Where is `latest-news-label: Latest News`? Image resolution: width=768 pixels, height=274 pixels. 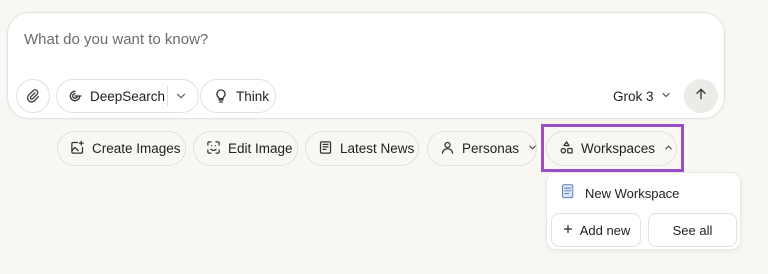 latest-news-label: Latest News is located at coordinates (377, 148).